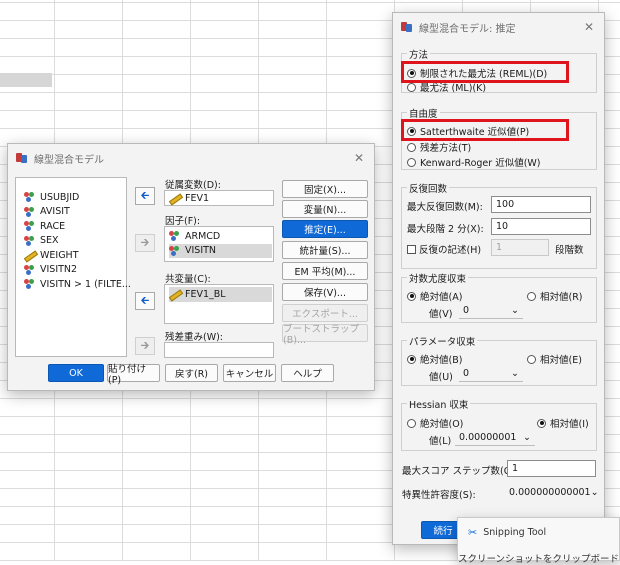  What do you see at coordinates (145, 301) in the screenshot?
I see `move-covariate-arrow: 🡰` at bounding box center [145, 301].